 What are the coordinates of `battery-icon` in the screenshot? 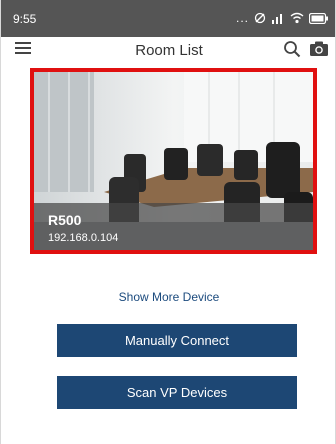 It's located at (318, 18).